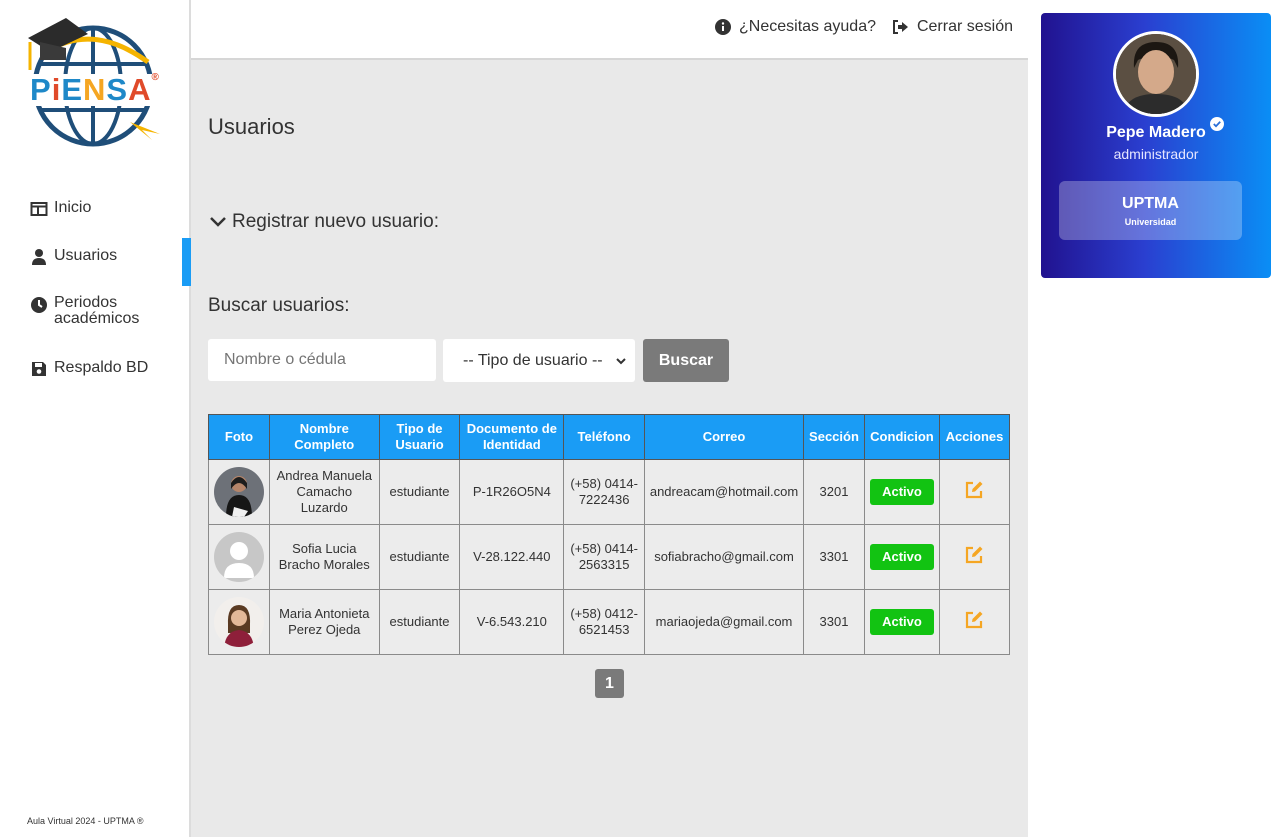 The image size is (1283, 837). Describe the element at coordinates (724, 557) in the screenshot. I see `email-cell: sofiabracho@gmail.com` at that location.